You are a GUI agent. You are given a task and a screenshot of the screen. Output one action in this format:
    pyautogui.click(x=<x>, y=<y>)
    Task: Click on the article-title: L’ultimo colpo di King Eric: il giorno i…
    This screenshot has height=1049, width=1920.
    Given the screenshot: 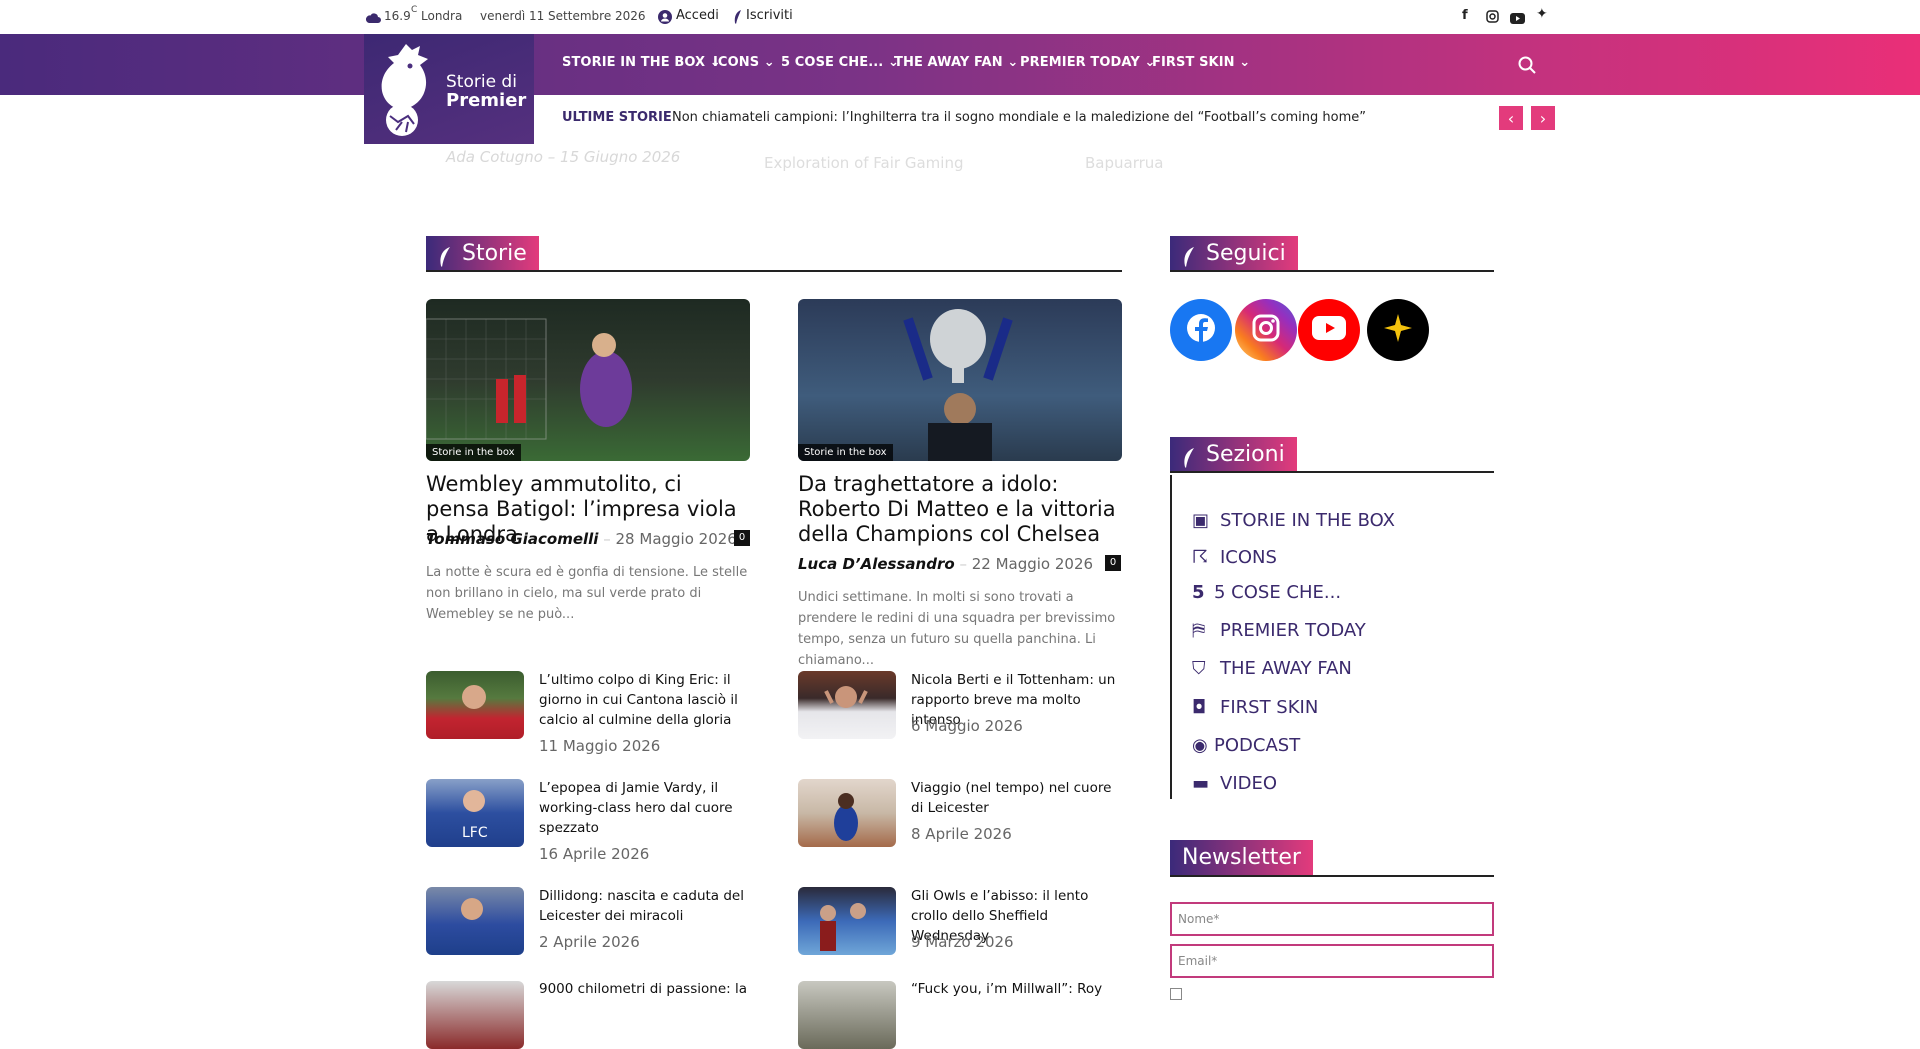 What is the action you would take?
    pyautogui.click(x=644, y=700)
    